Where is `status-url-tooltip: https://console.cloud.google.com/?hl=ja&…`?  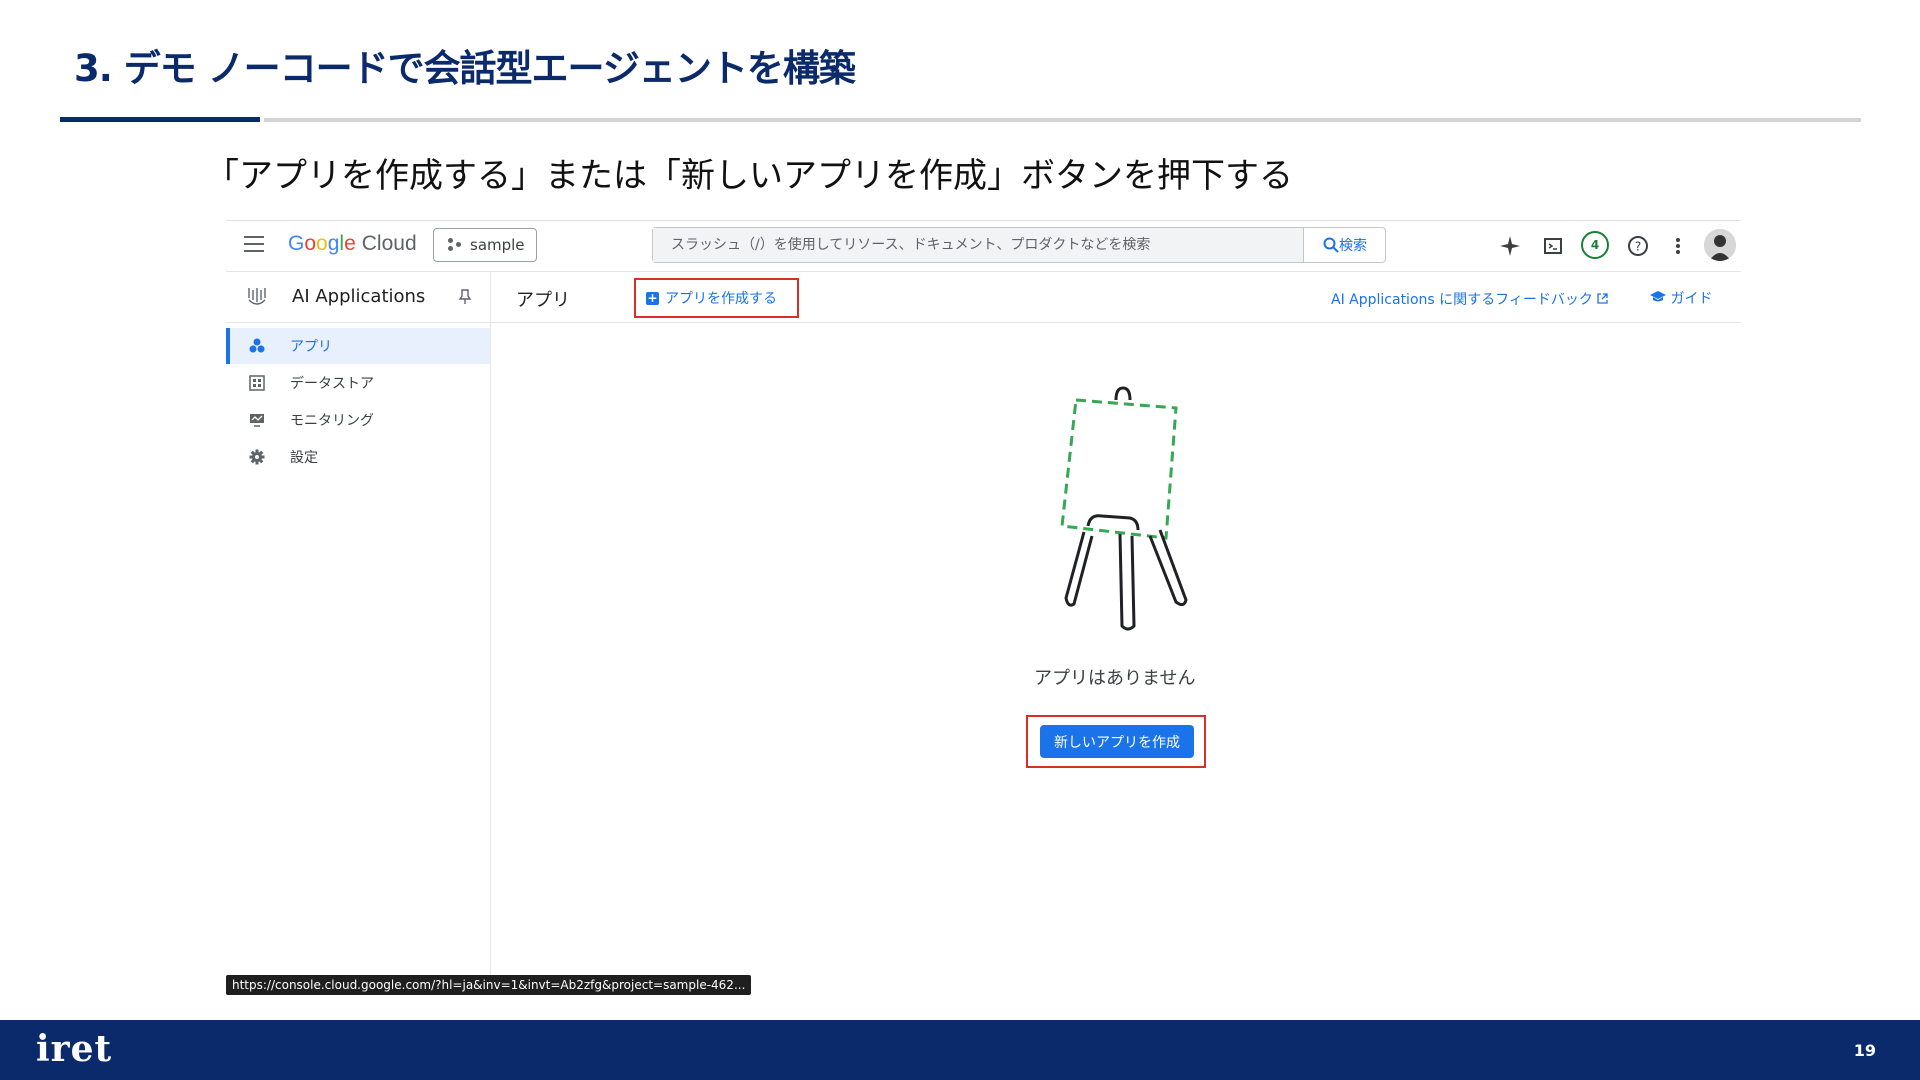
status-url-tooltip: https://console.cloud.google.com/?hl=ja&… is located at coordinates (489, 985).